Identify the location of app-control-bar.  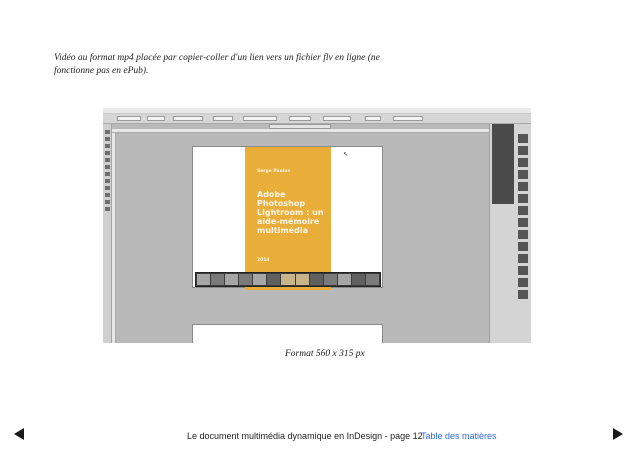
(317, 119).